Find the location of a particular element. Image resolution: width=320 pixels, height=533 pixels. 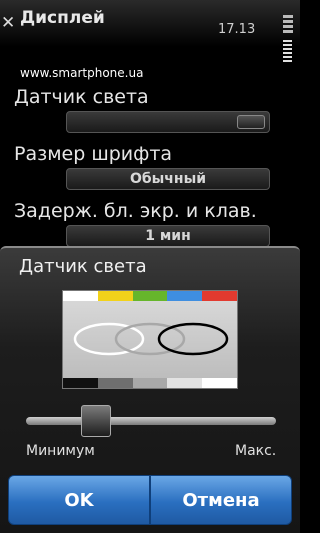

clock: 17.13 is located at coordinates (237, 29).